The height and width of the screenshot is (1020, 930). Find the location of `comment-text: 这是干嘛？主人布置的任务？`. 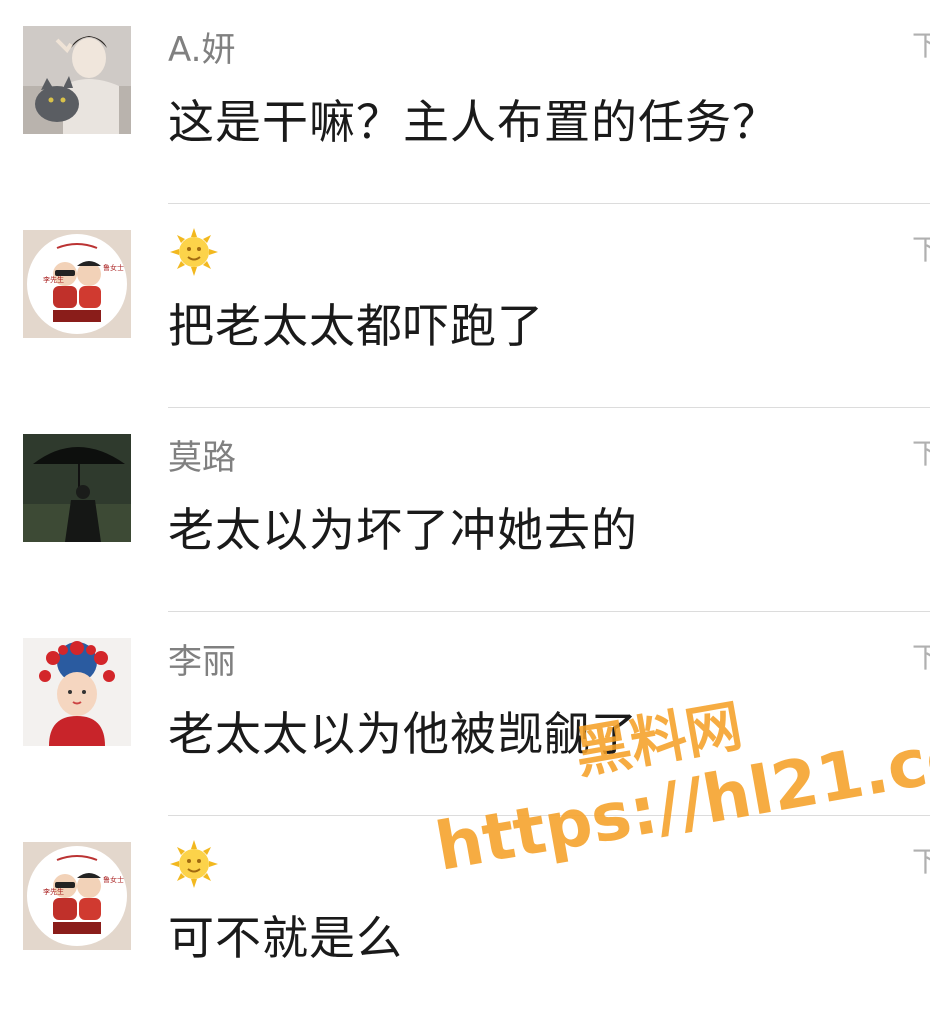

comment-text: 这是干嘛？主人布置的任务？ is located at coordinates (473, 122).